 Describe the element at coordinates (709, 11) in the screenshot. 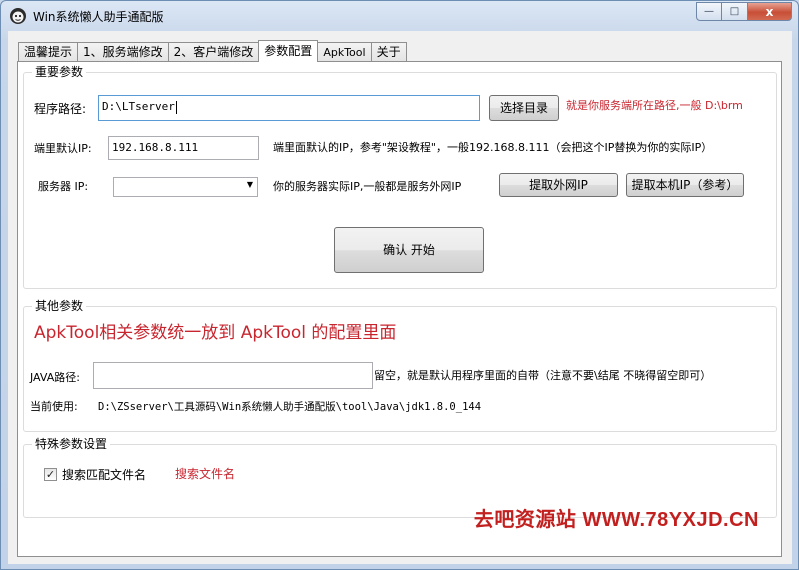

I see `minimize-button: —` at that location.